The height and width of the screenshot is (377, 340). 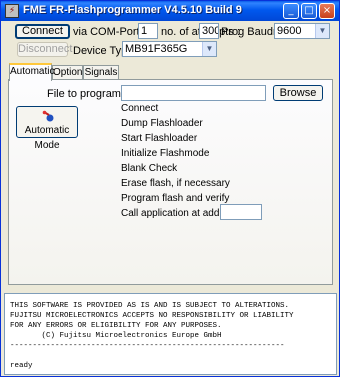 I want to click on file-path-field, so click(x=193, y=93).